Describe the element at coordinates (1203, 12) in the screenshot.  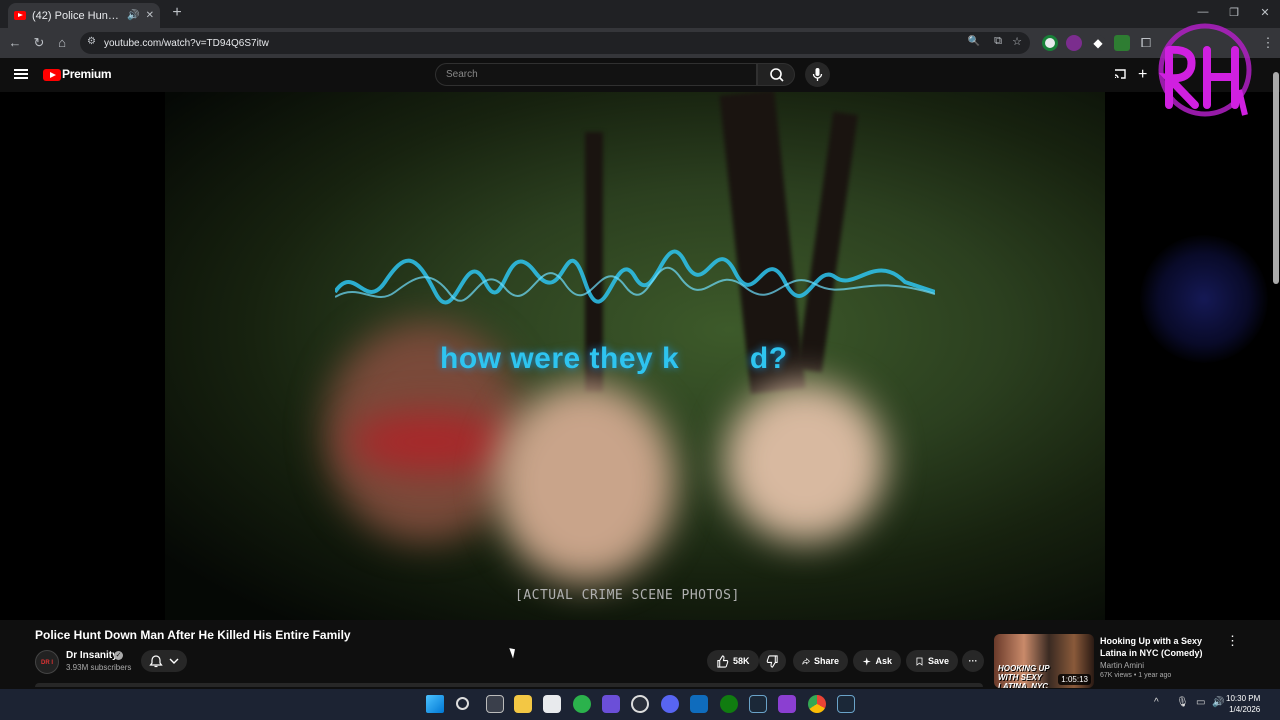
I see `minimize-button: —` at that location.